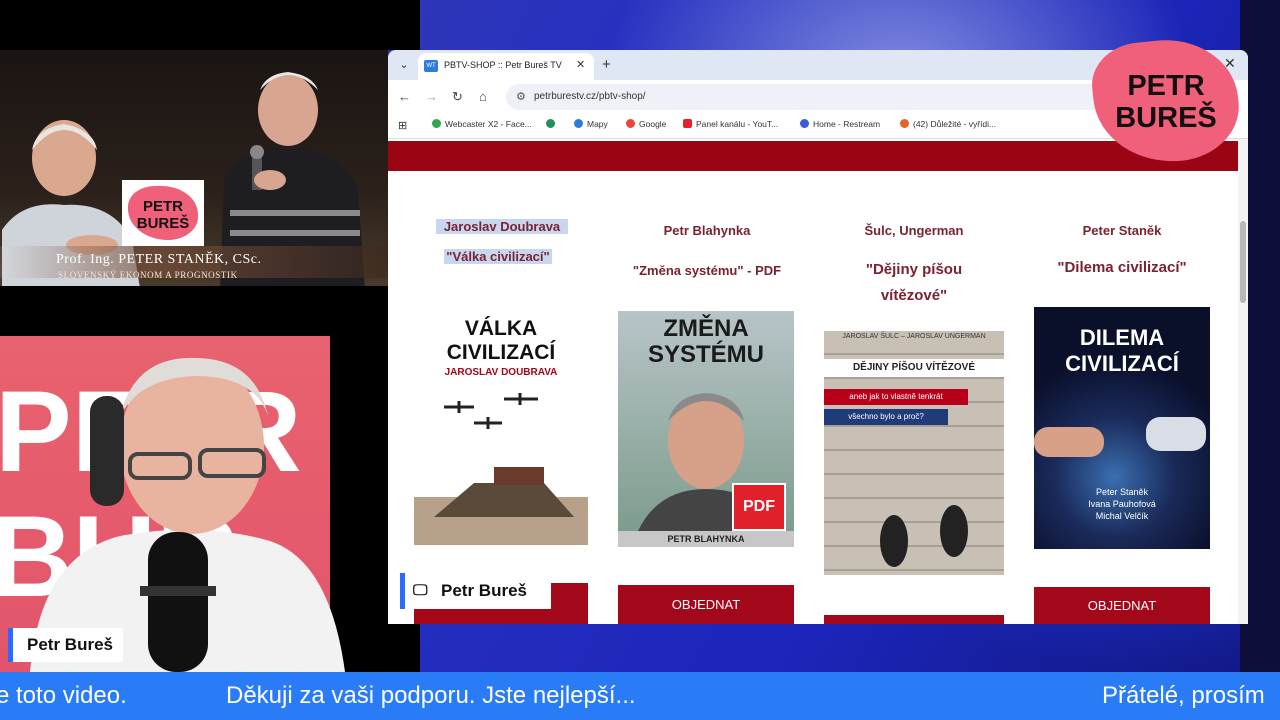 The image size is (1280, 720). I want to click on cover-shoes-artwork, so click(924, 536).